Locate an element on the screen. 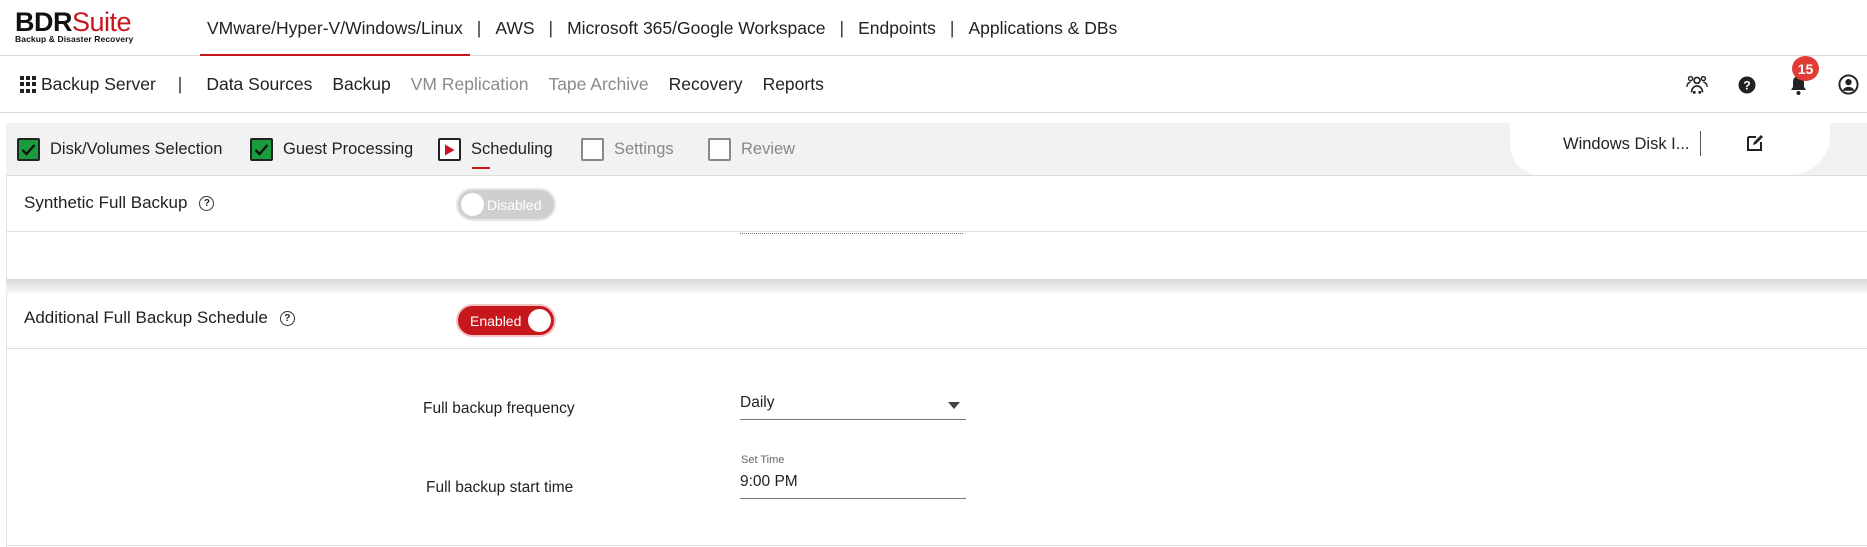  additional-full-backup-label: Additional Full Backup Schedule is located at coordinates (146, 317).